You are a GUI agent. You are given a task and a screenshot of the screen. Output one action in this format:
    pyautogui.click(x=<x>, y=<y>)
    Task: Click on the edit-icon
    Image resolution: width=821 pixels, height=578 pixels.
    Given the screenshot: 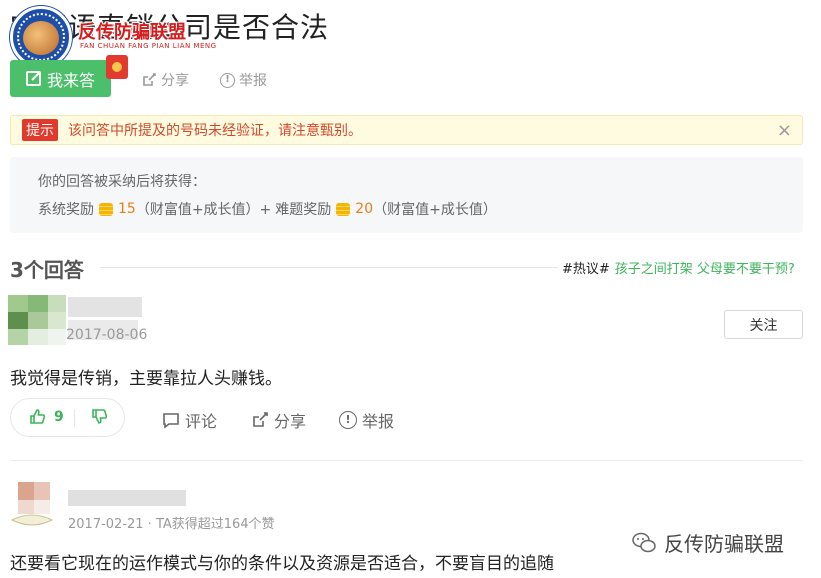 What is the action you would take?
    pyautogui.click(x=33, y=78)
    